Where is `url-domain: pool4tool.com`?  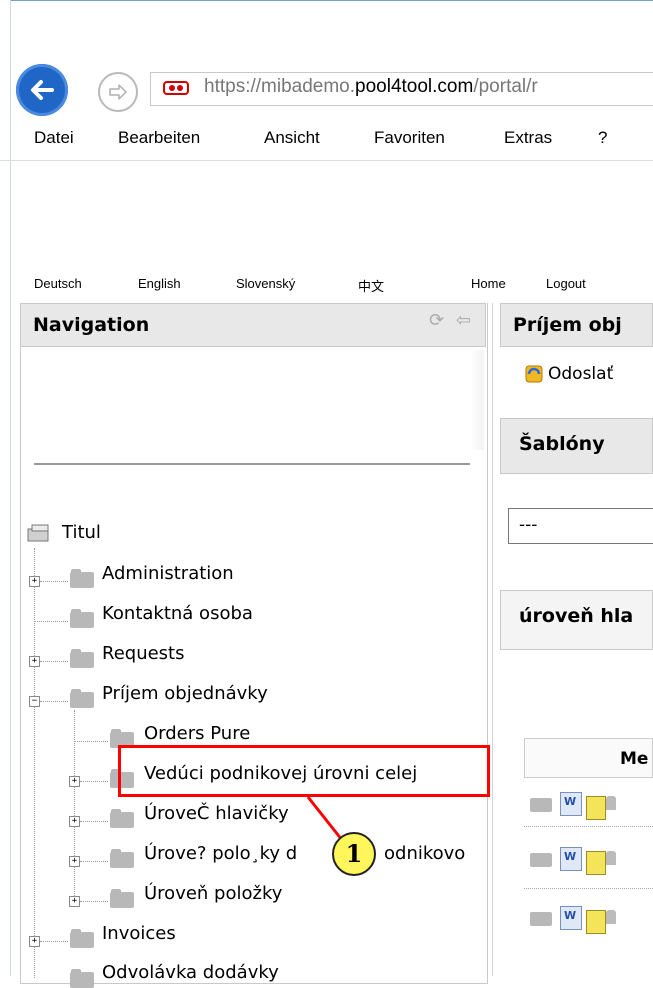 url-domain: pool4tool.com is located at coordinates (414, 86).